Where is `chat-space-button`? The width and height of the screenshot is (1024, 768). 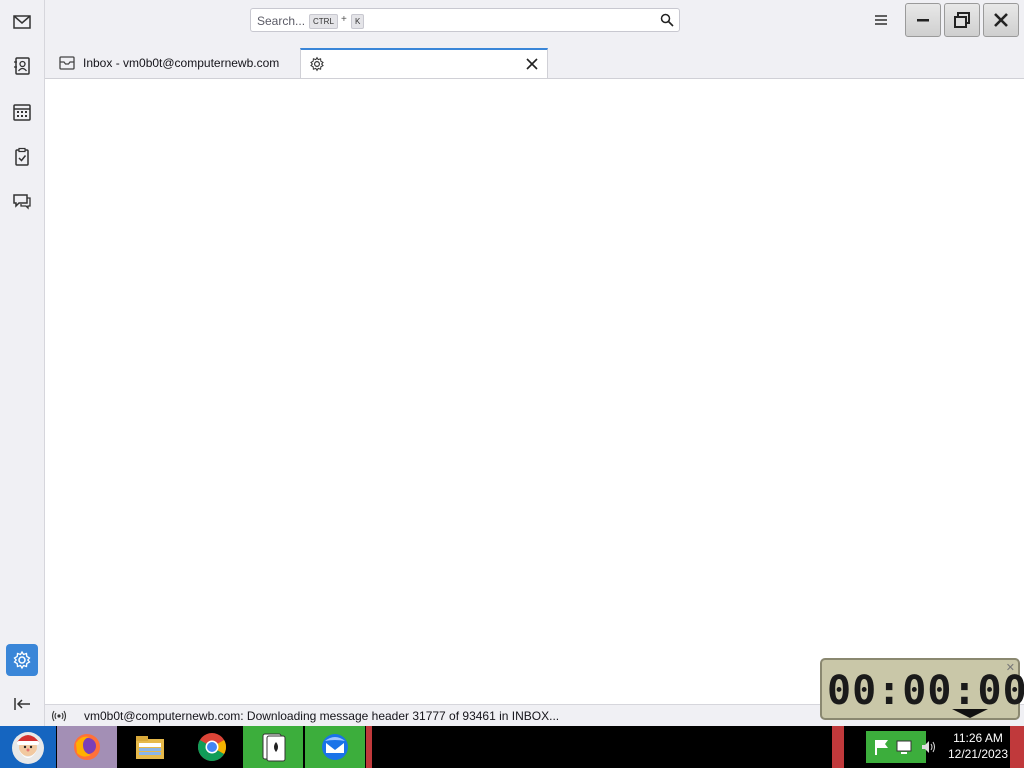 chat-space-button is located at coordinates (22, 201).